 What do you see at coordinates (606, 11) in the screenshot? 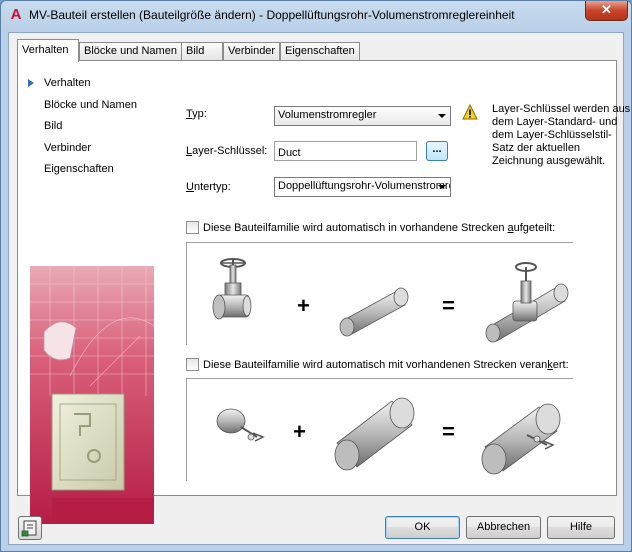
I see `close-button: ✕` at bounding box center [606, 11].